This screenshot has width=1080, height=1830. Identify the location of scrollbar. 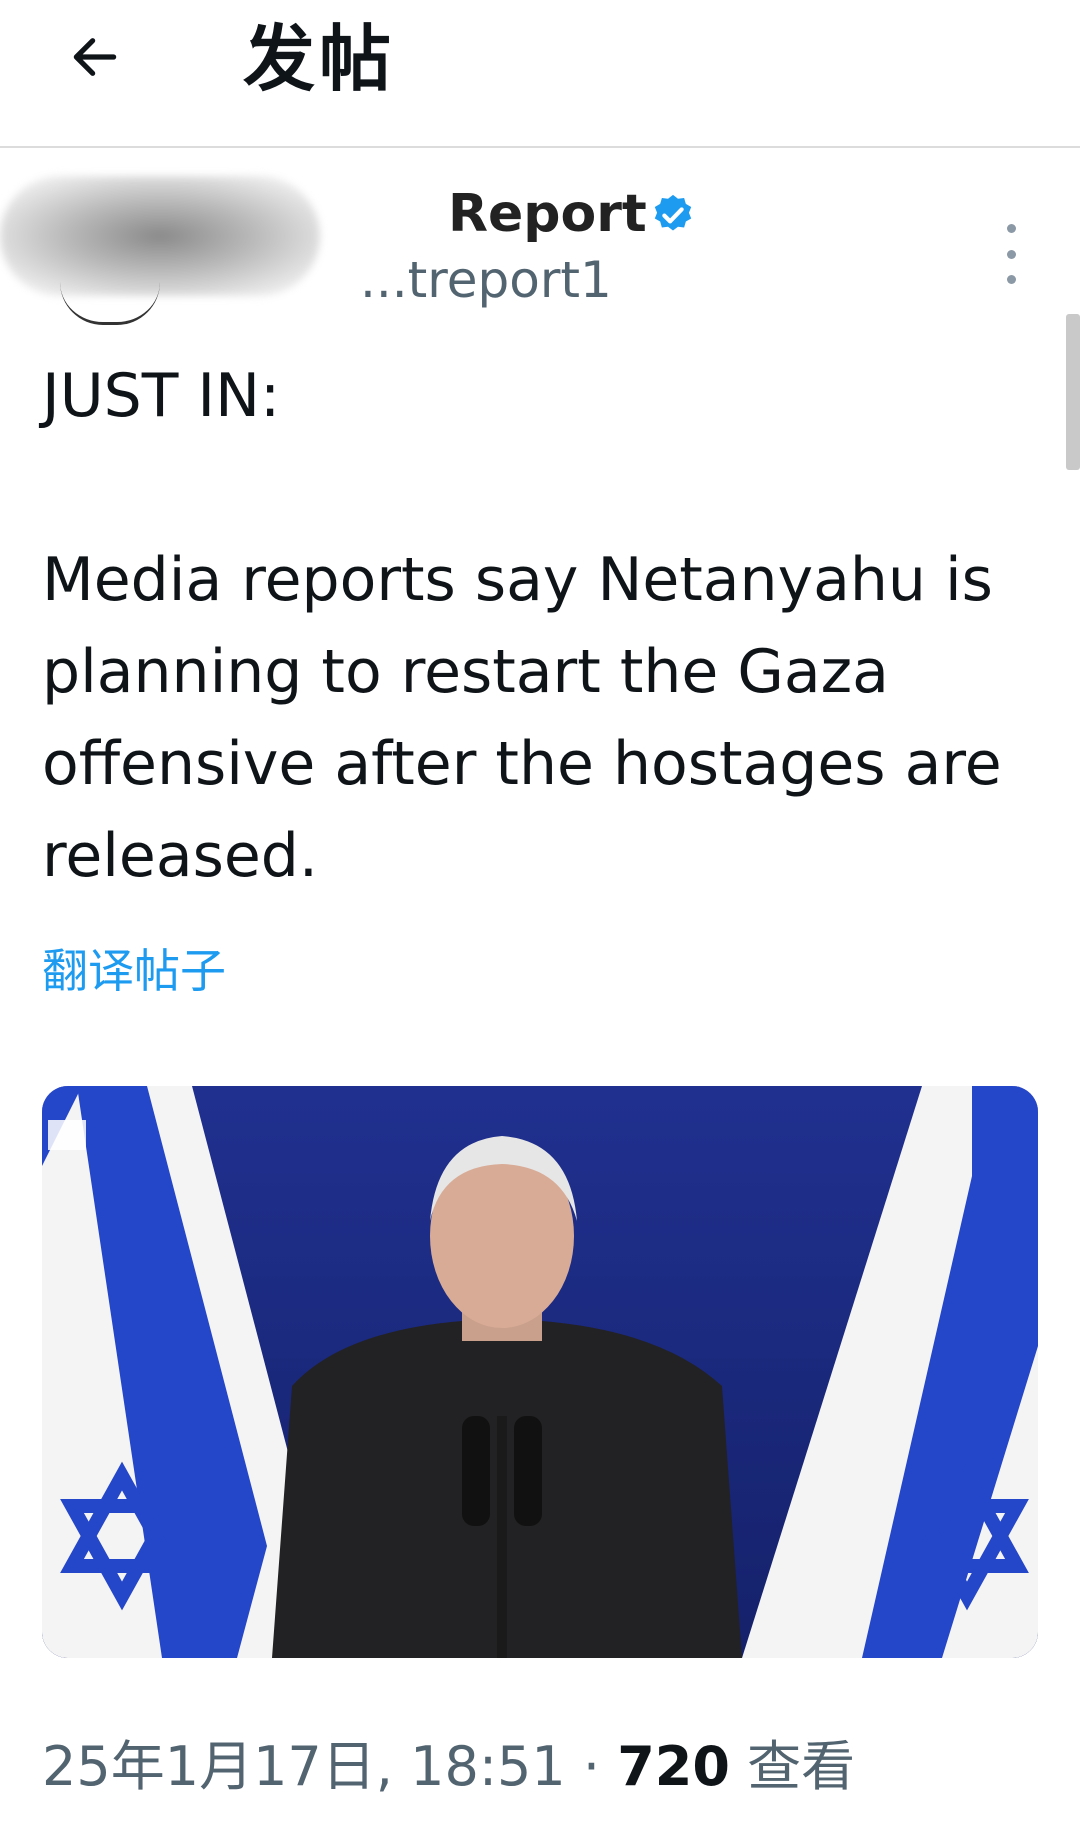
(1073, 392).